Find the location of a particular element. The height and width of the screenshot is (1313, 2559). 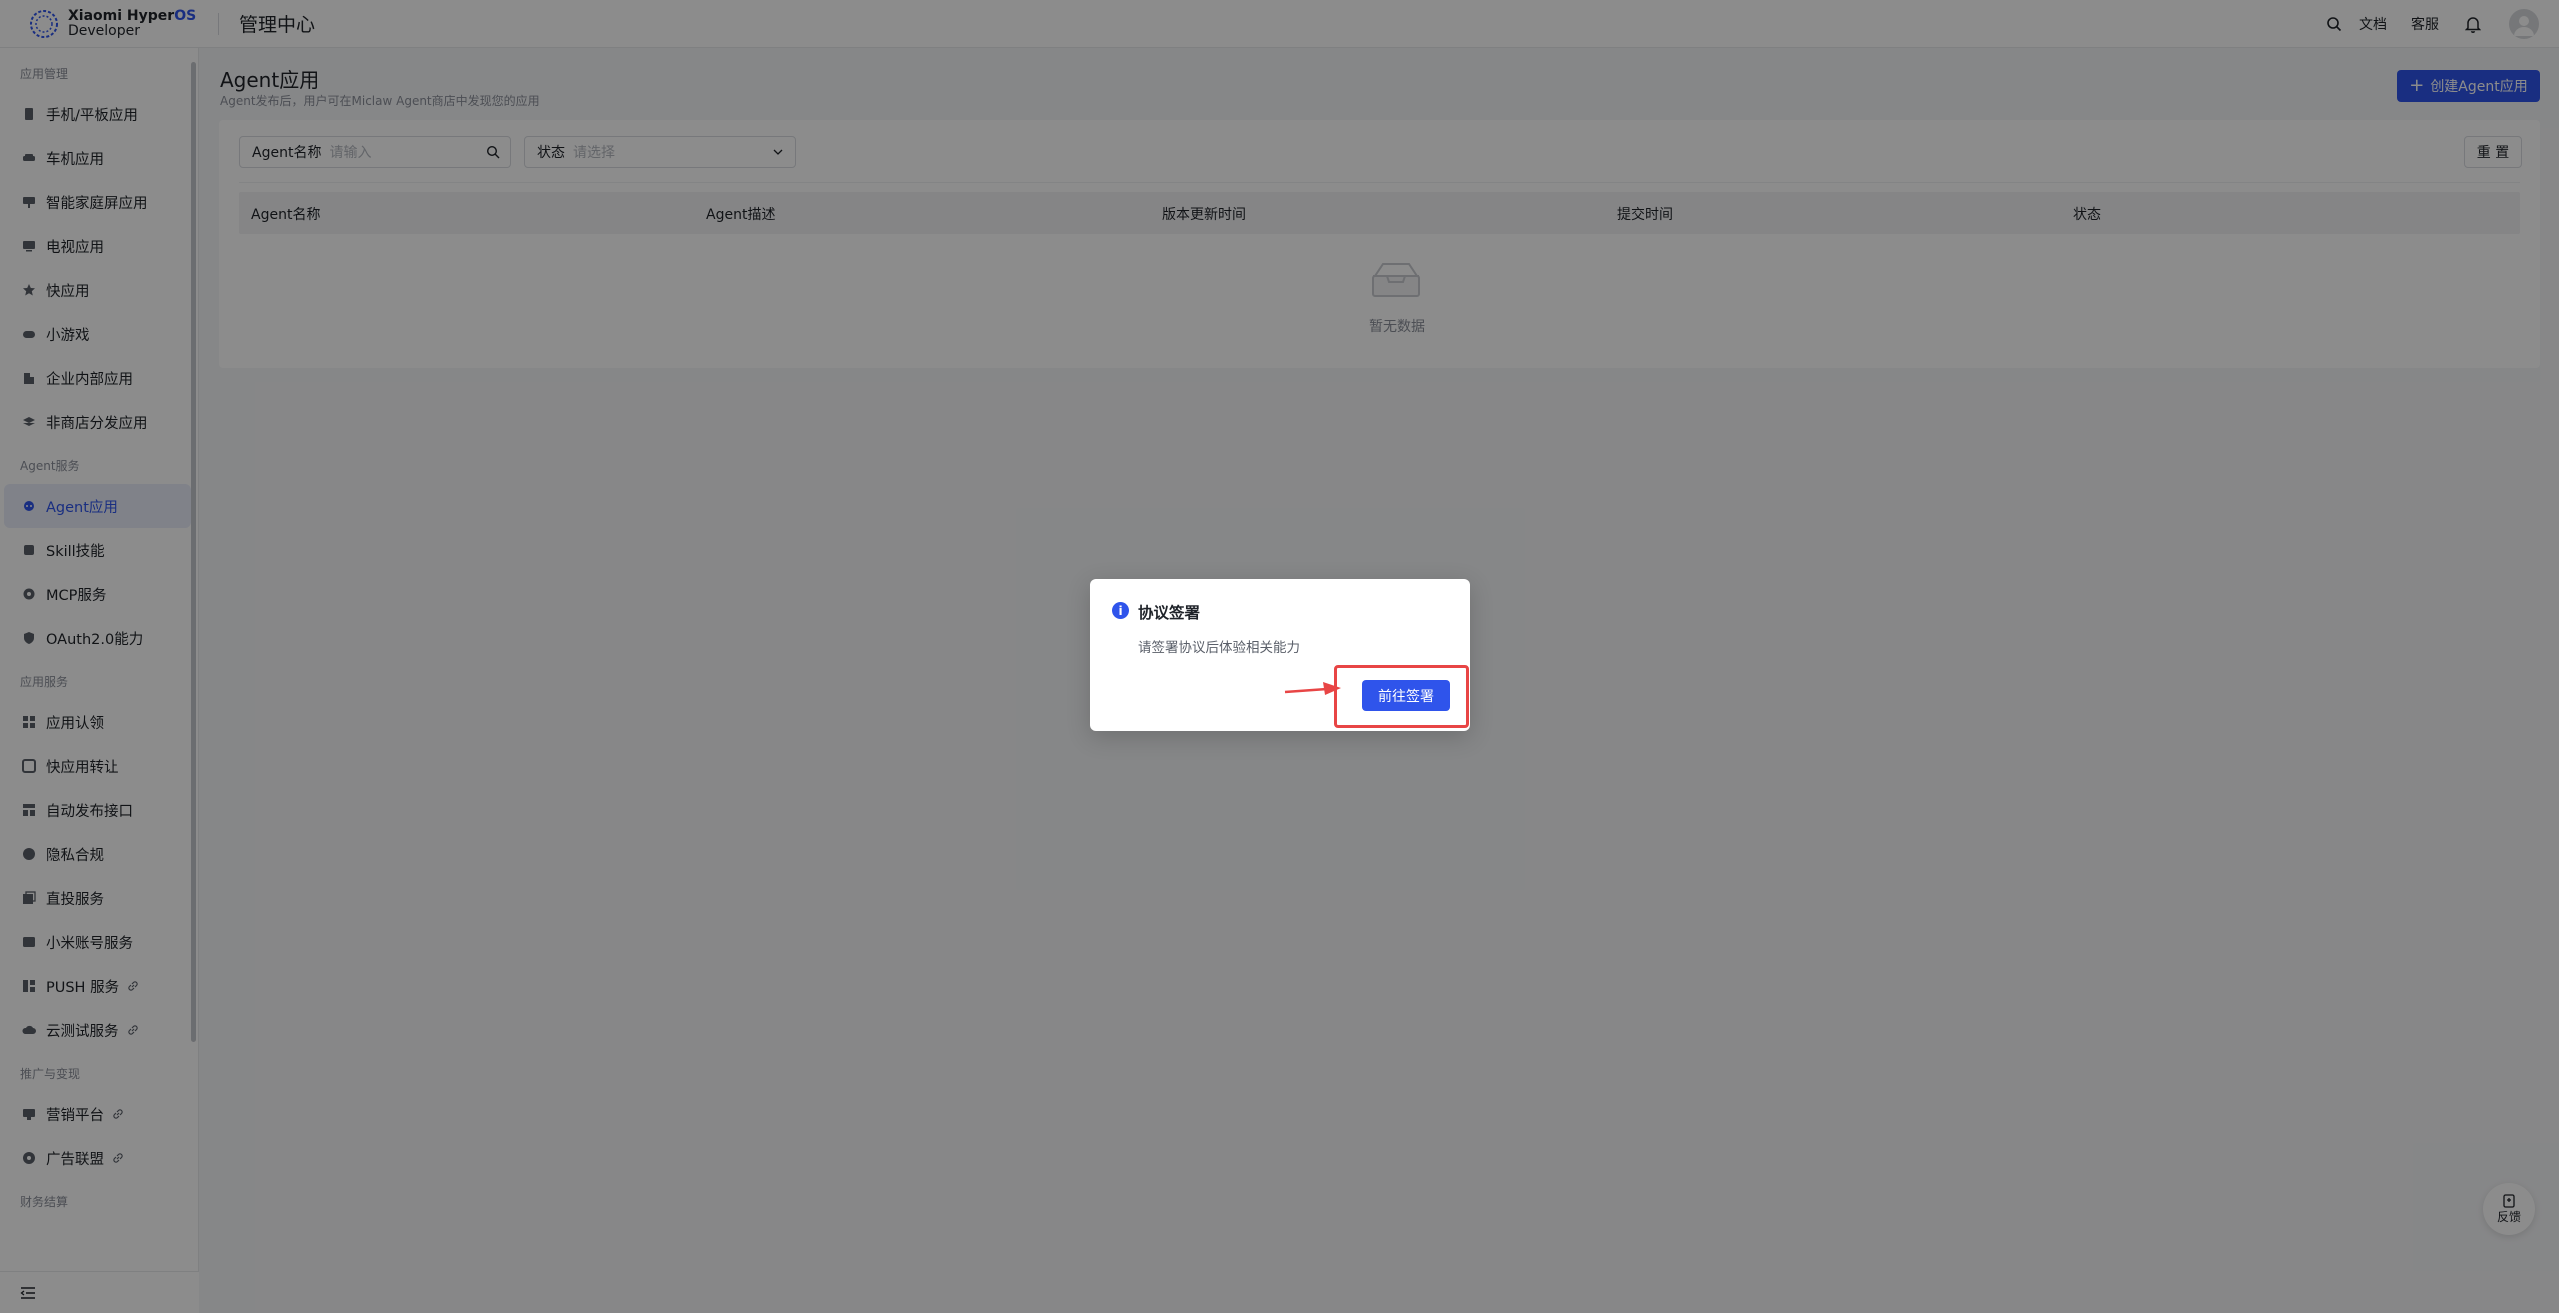

dialog-title: 协议签署 is located at coordinates (1169, 613).